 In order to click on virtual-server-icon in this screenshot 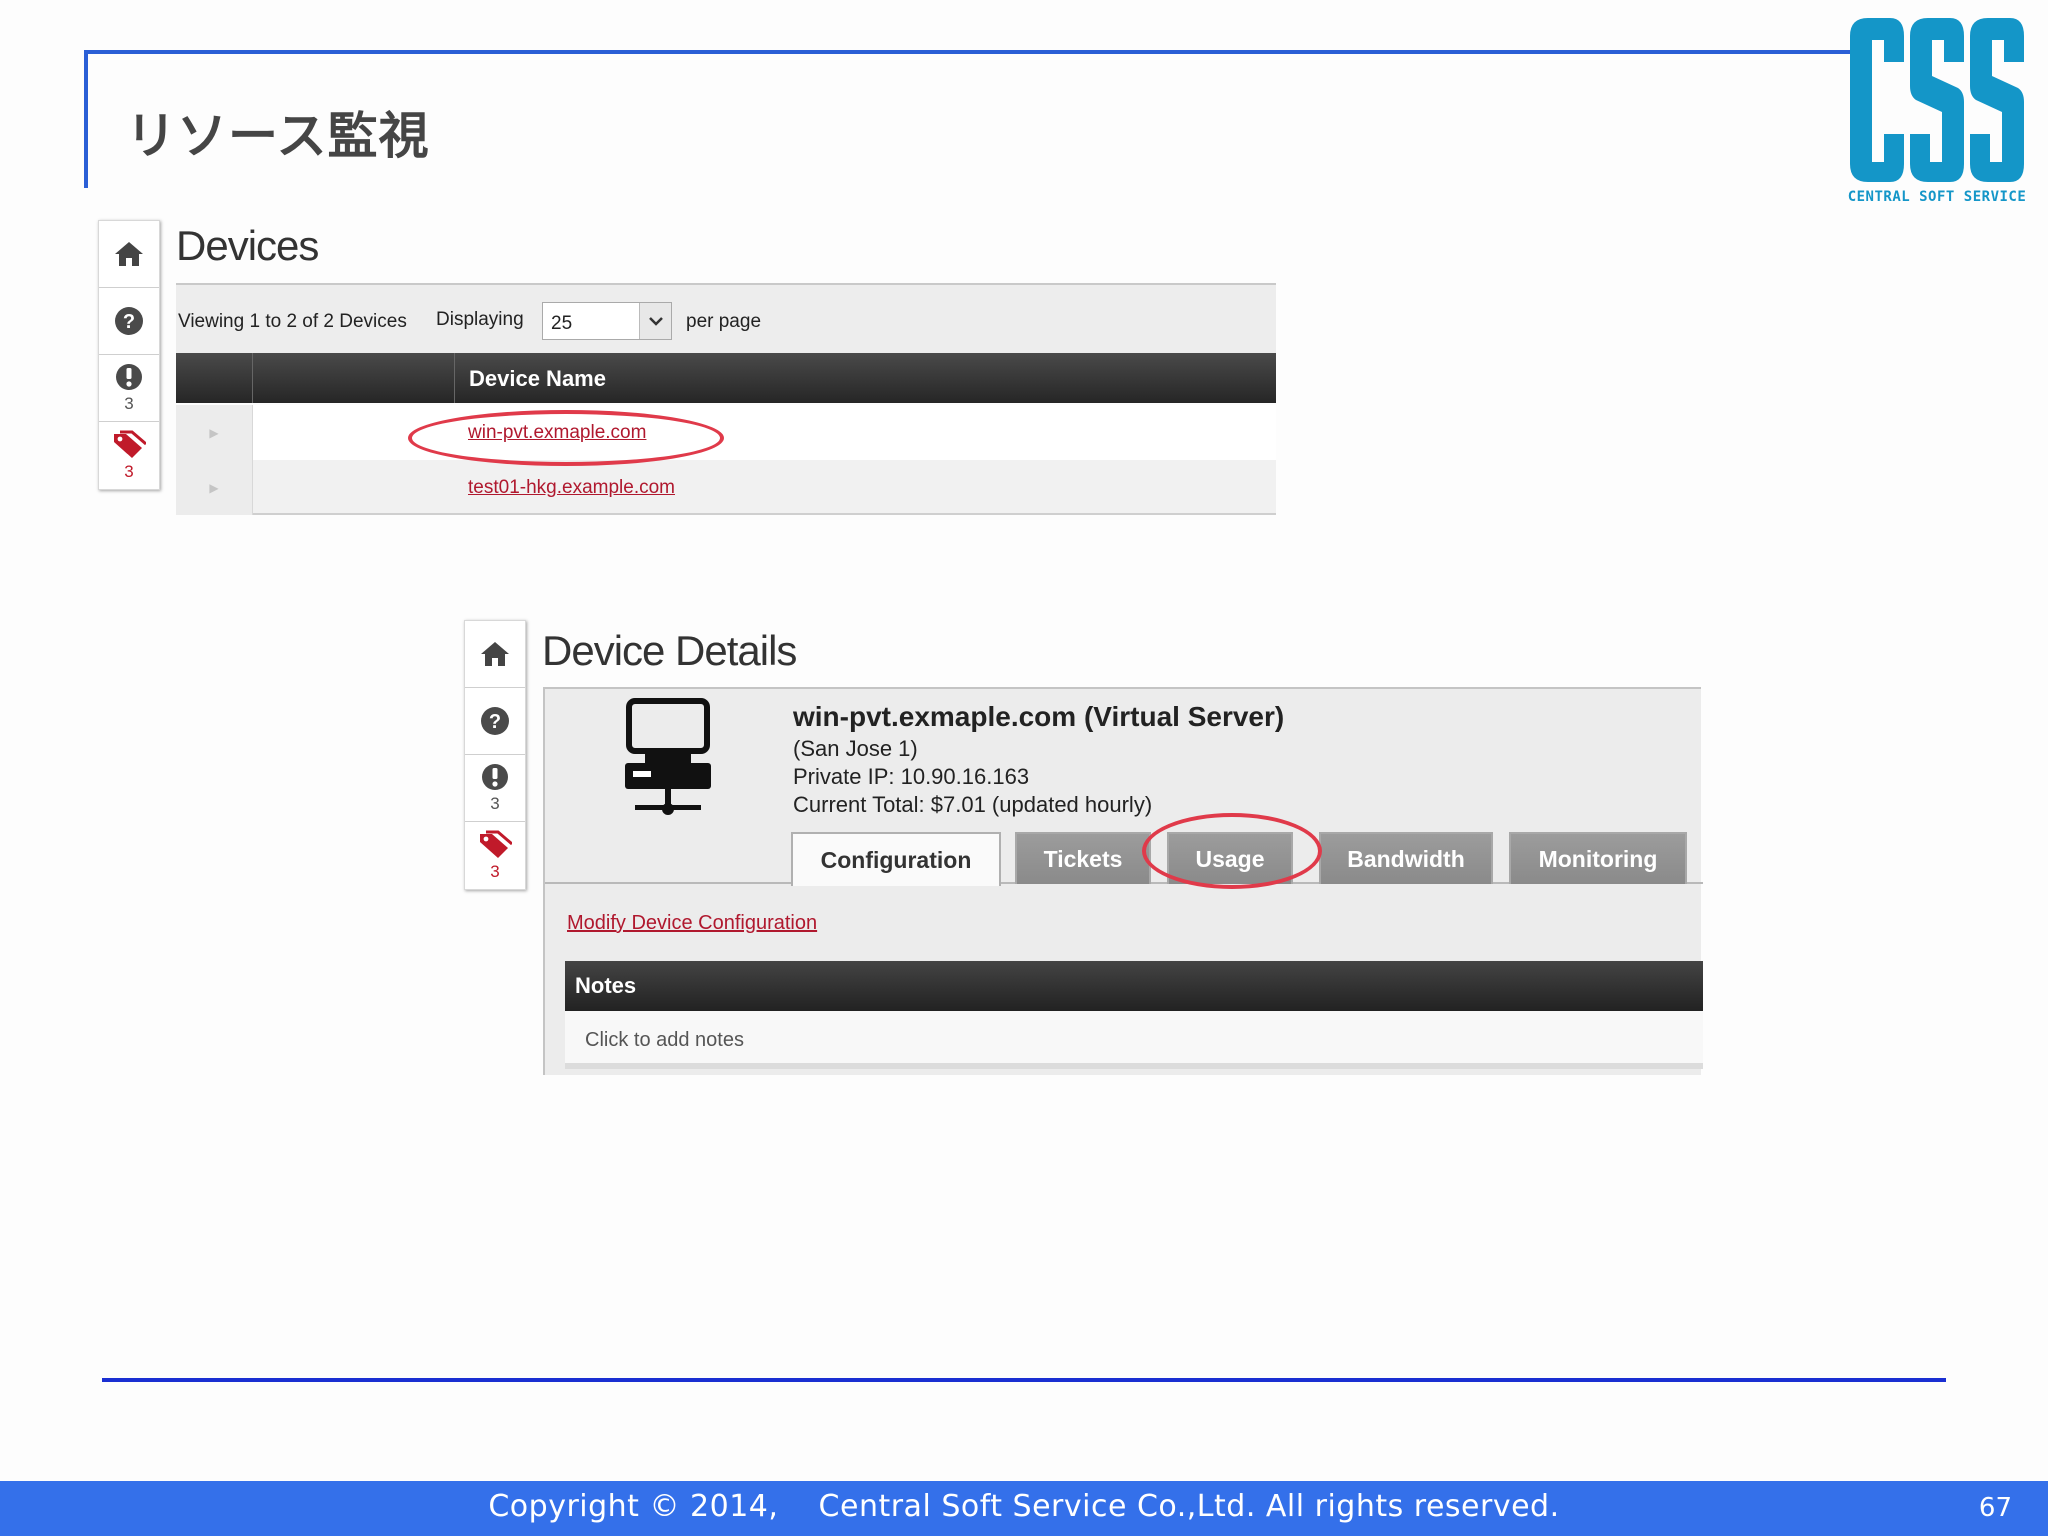, I will do `click(668, 756)`.